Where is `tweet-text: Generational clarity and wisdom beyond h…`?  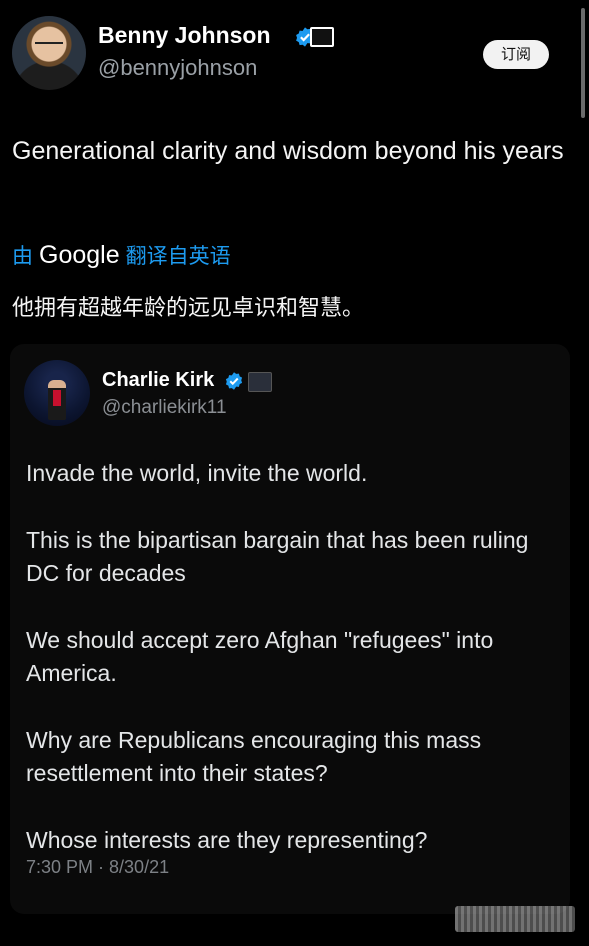 tweet-text: Generational clarity and wisdom beyond h… is located at coordinates (288, 151).